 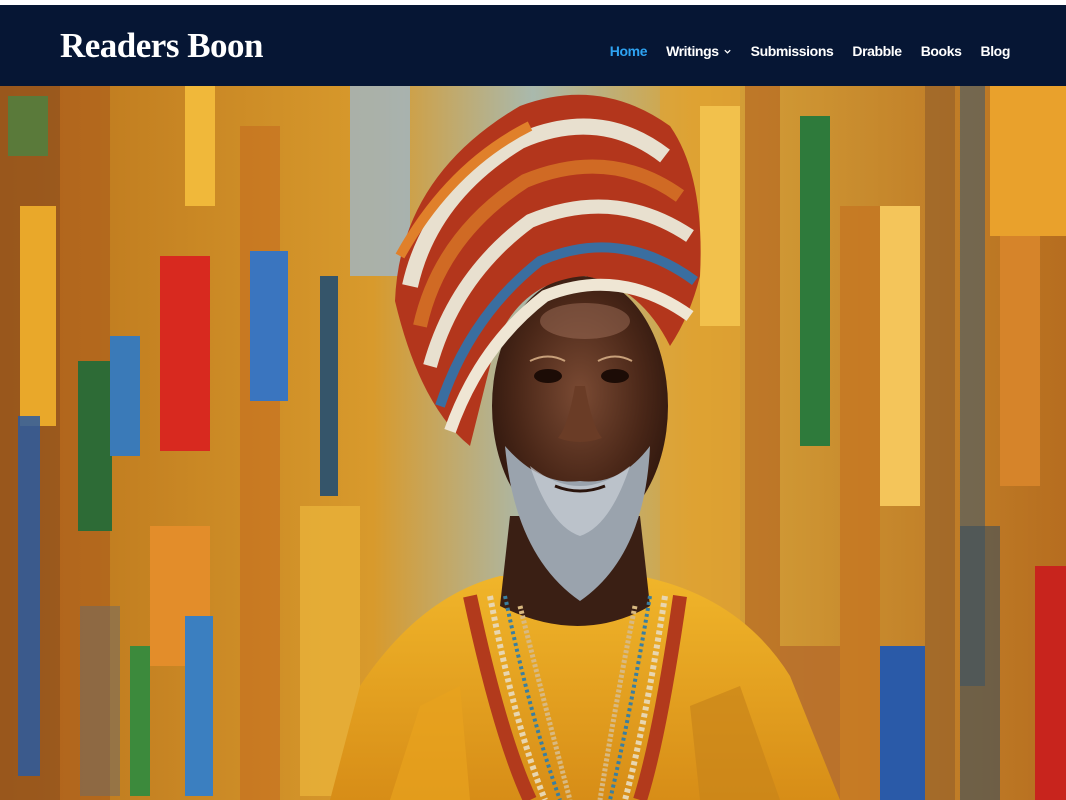 I want to click on nav-item-label: Submissions, so click(x=792, y=51).